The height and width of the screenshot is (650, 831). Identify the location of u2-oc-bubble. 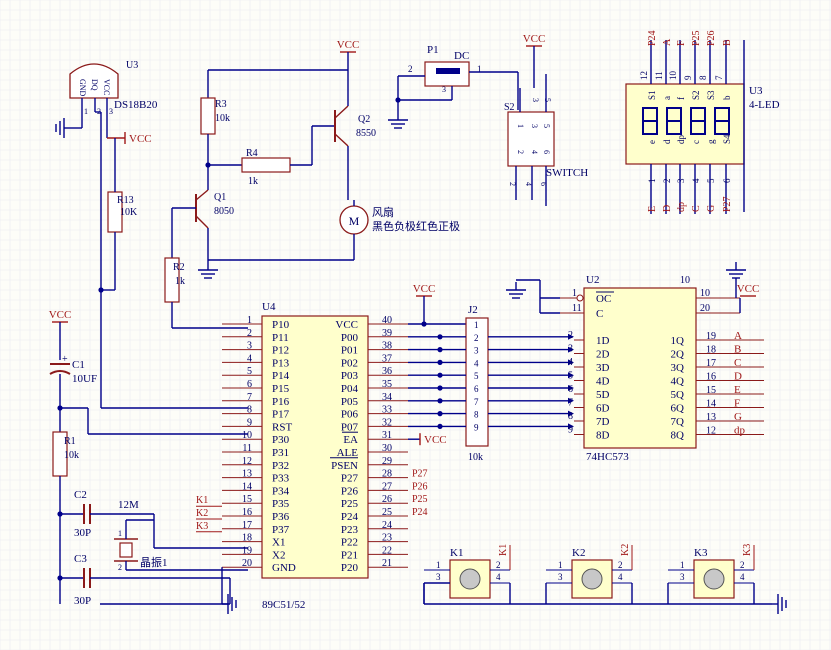
(580, 298).